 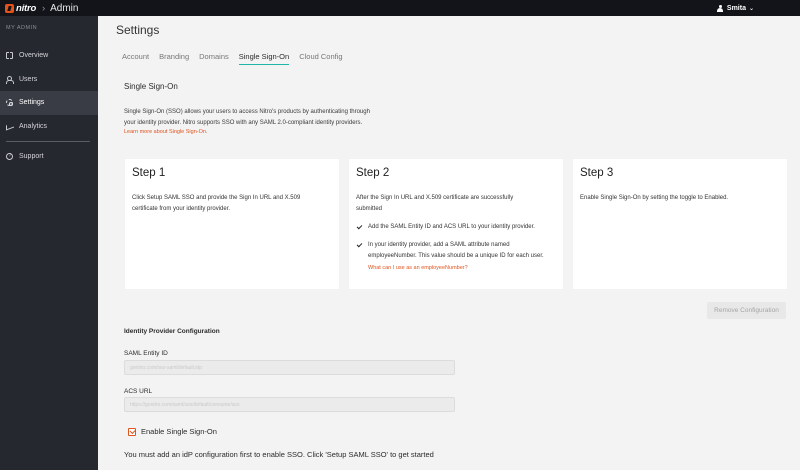 What do you see at coordinates (9, 56) in the screenshot?
I see `overview-icon` at bounding box center [9, 56].